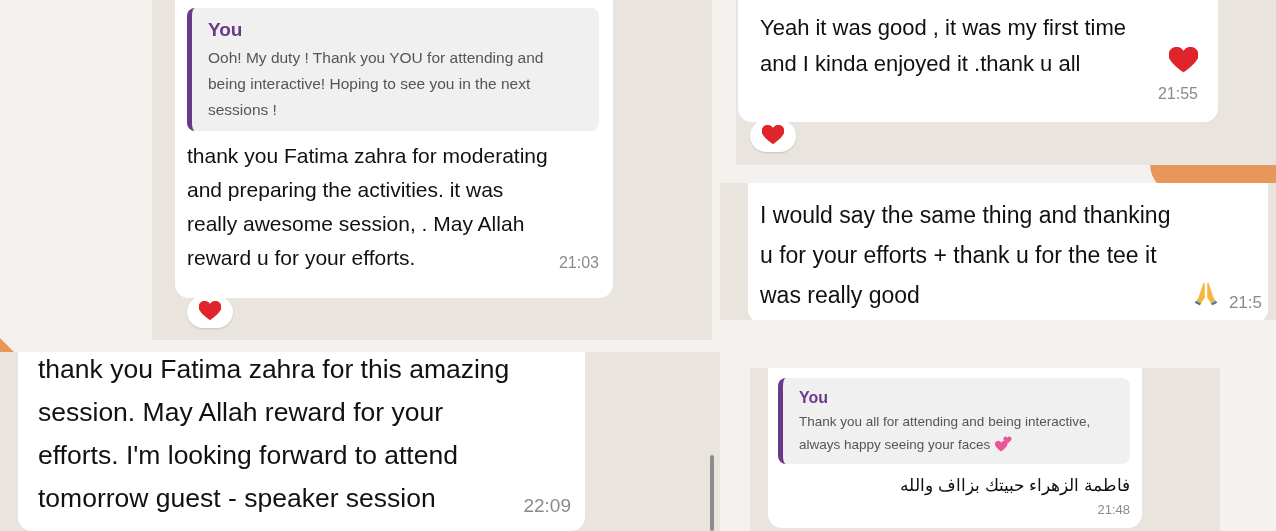  Describe the element at coordinates (966, 255) in the screenshot. I see `message-text: I would say the same thing and thanking u for your efforts + thank u for the tee it was really good` at that location.